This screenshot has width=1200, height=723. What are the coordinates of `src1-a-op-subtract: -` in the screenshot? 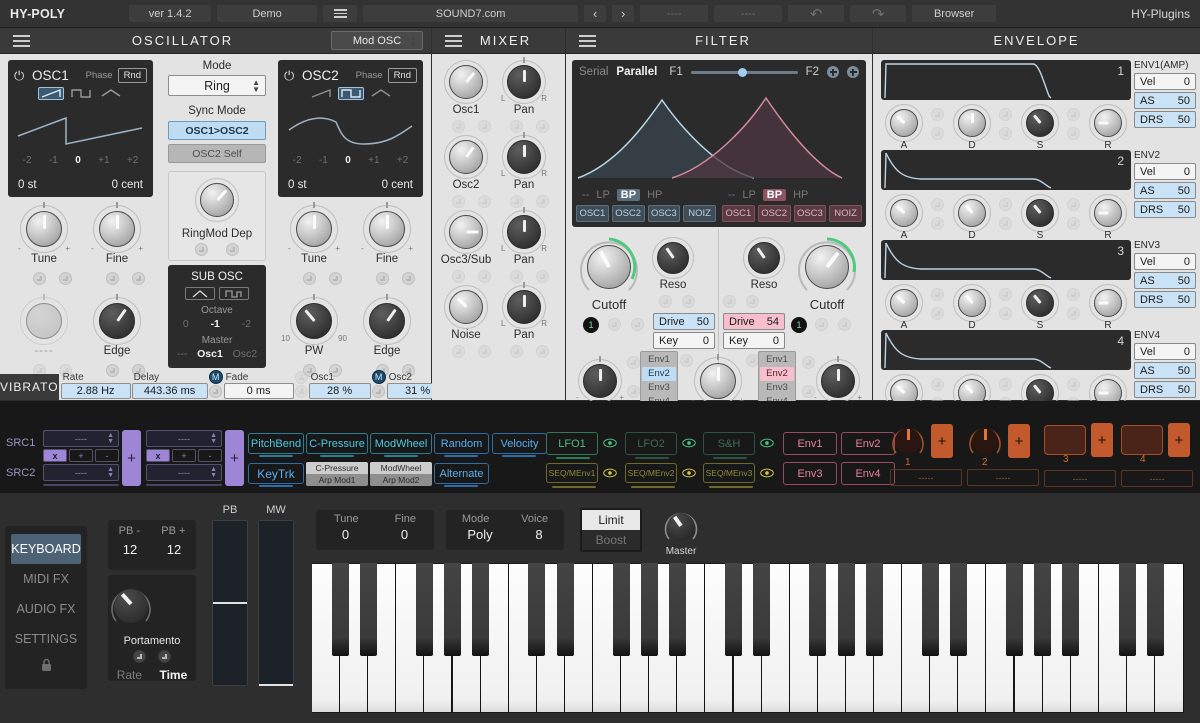 It's located at (107, 455).